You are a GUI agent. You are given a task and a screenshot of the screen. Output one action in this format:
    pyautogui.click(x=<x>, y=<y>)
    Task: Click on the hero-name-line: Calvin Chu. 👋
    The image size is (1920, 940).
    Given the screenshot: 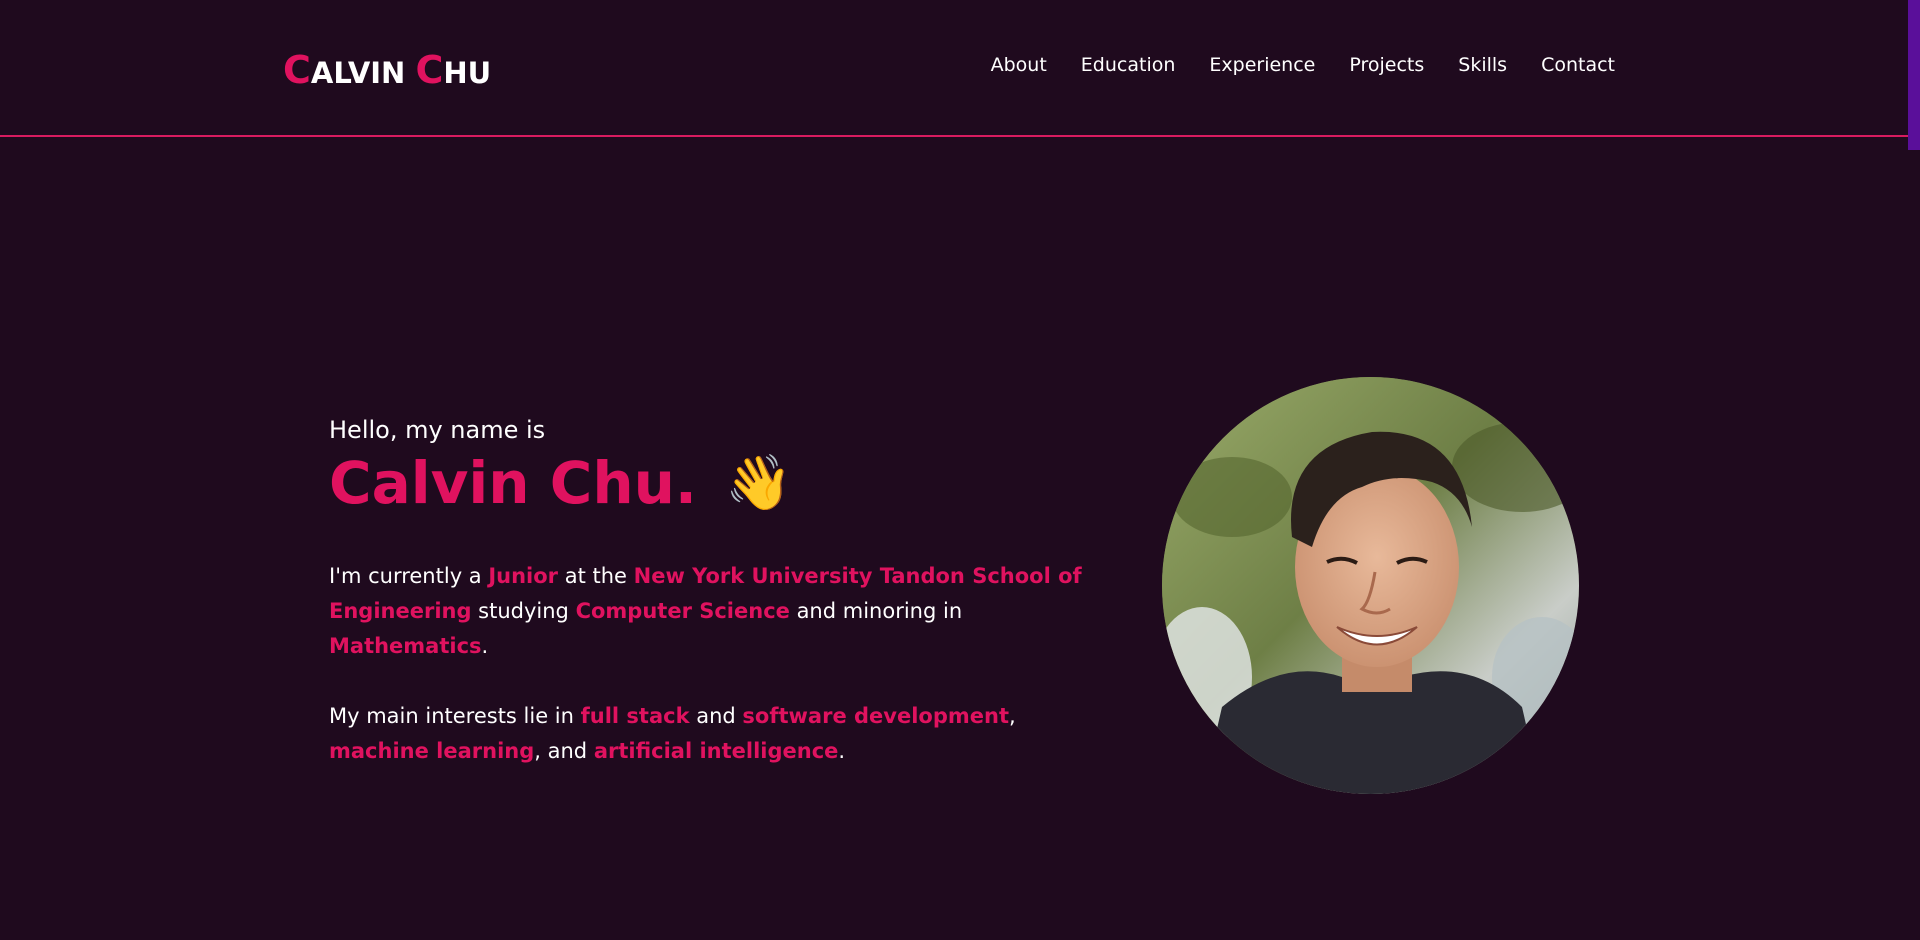 What is the action you would take?
    pyautogui.click(x=709, y=483)
    